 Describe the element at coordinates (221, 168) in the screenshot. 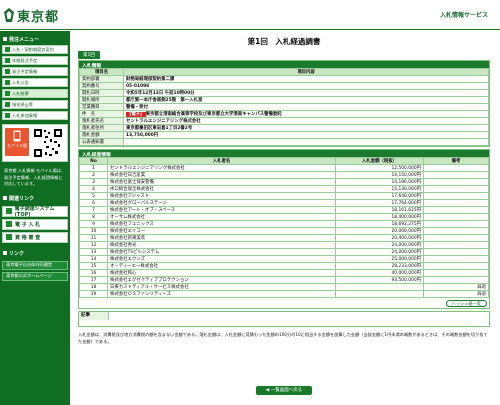

I see `bidder-name: セントラルエンジニアリング株式会社` at that location.